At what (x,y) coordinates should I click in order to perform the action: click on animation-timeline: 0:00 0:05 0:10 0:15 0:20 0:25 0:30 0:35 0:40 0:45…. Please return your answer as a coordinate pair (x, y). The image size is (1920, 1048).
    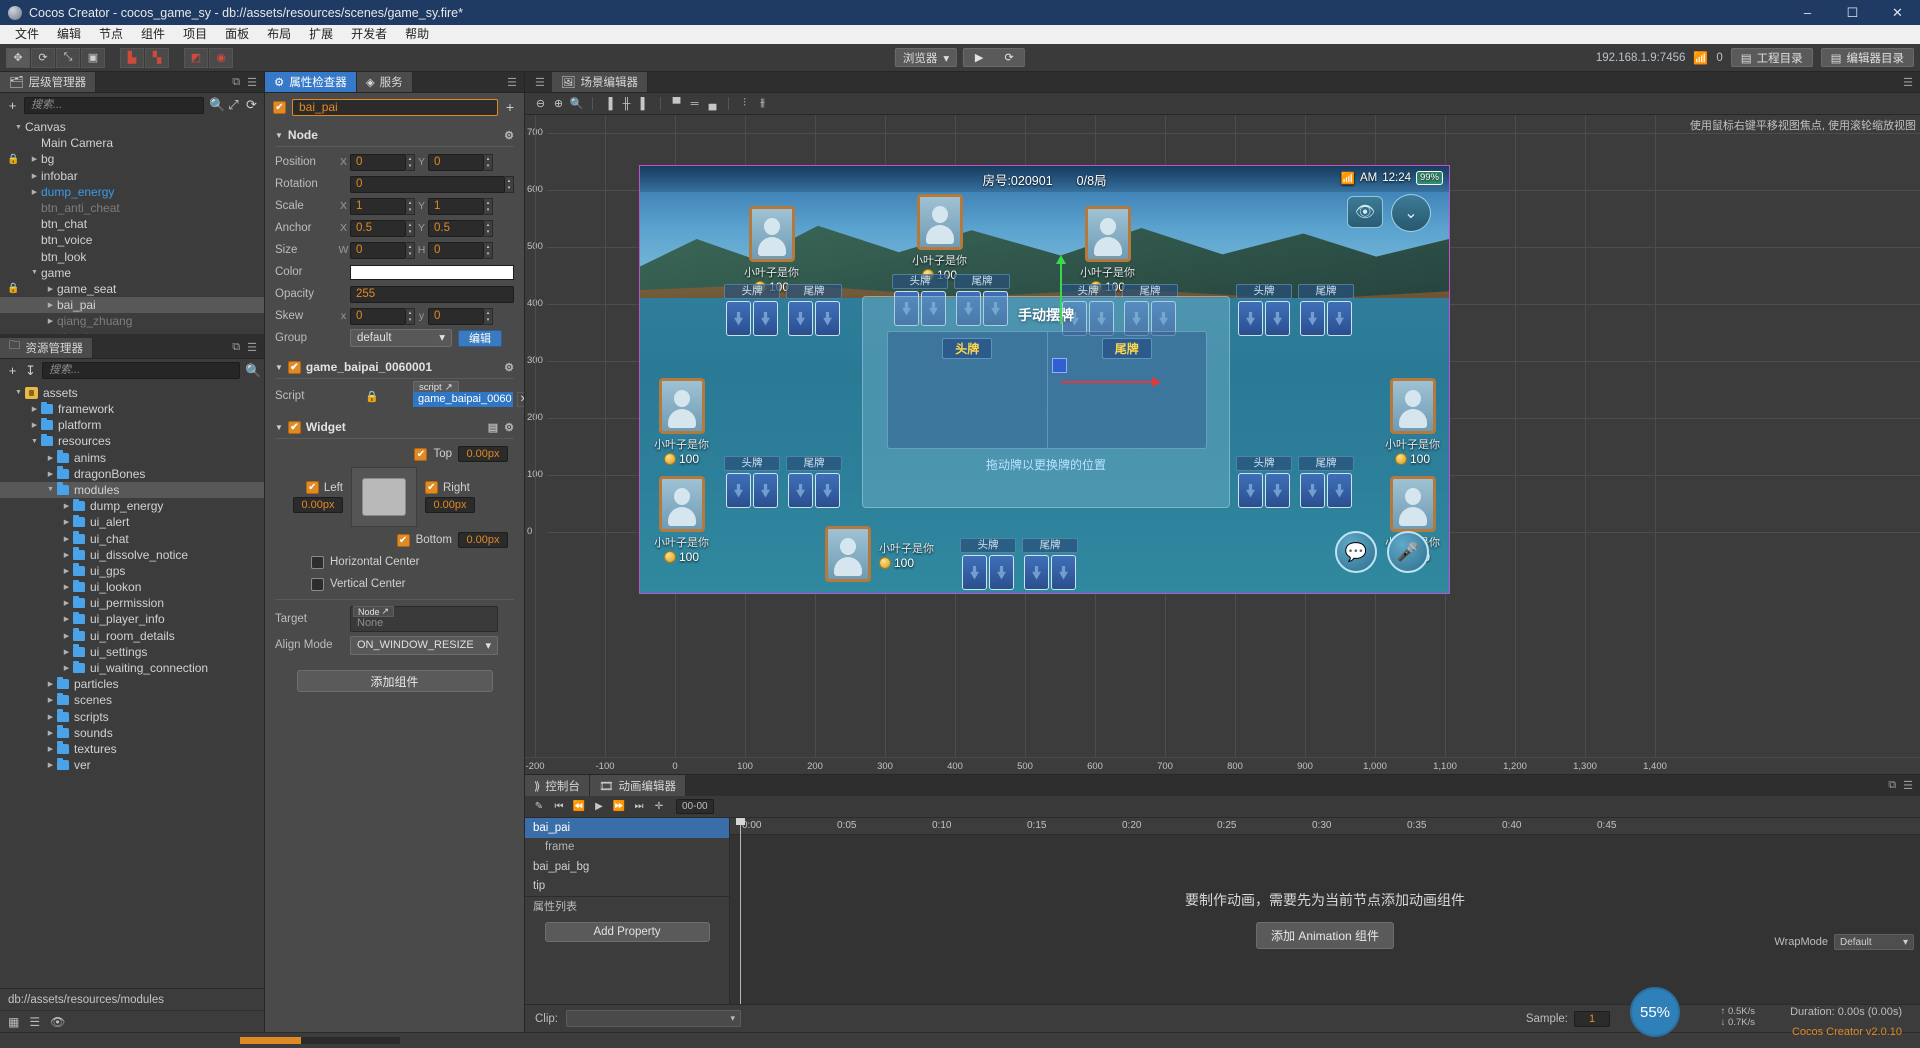
    Looking at the image, I should click on (1325, 911).